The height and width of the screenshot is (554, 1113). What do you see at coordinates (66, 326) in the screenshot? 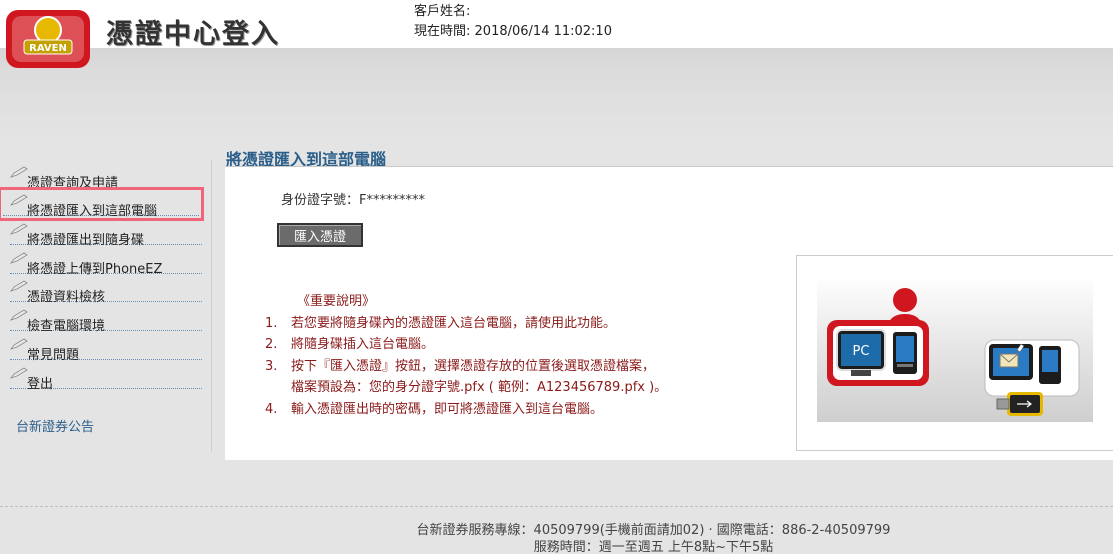
I see `sidebar-item-label: 檢查電腦環境` at bounding box center [66, 326].